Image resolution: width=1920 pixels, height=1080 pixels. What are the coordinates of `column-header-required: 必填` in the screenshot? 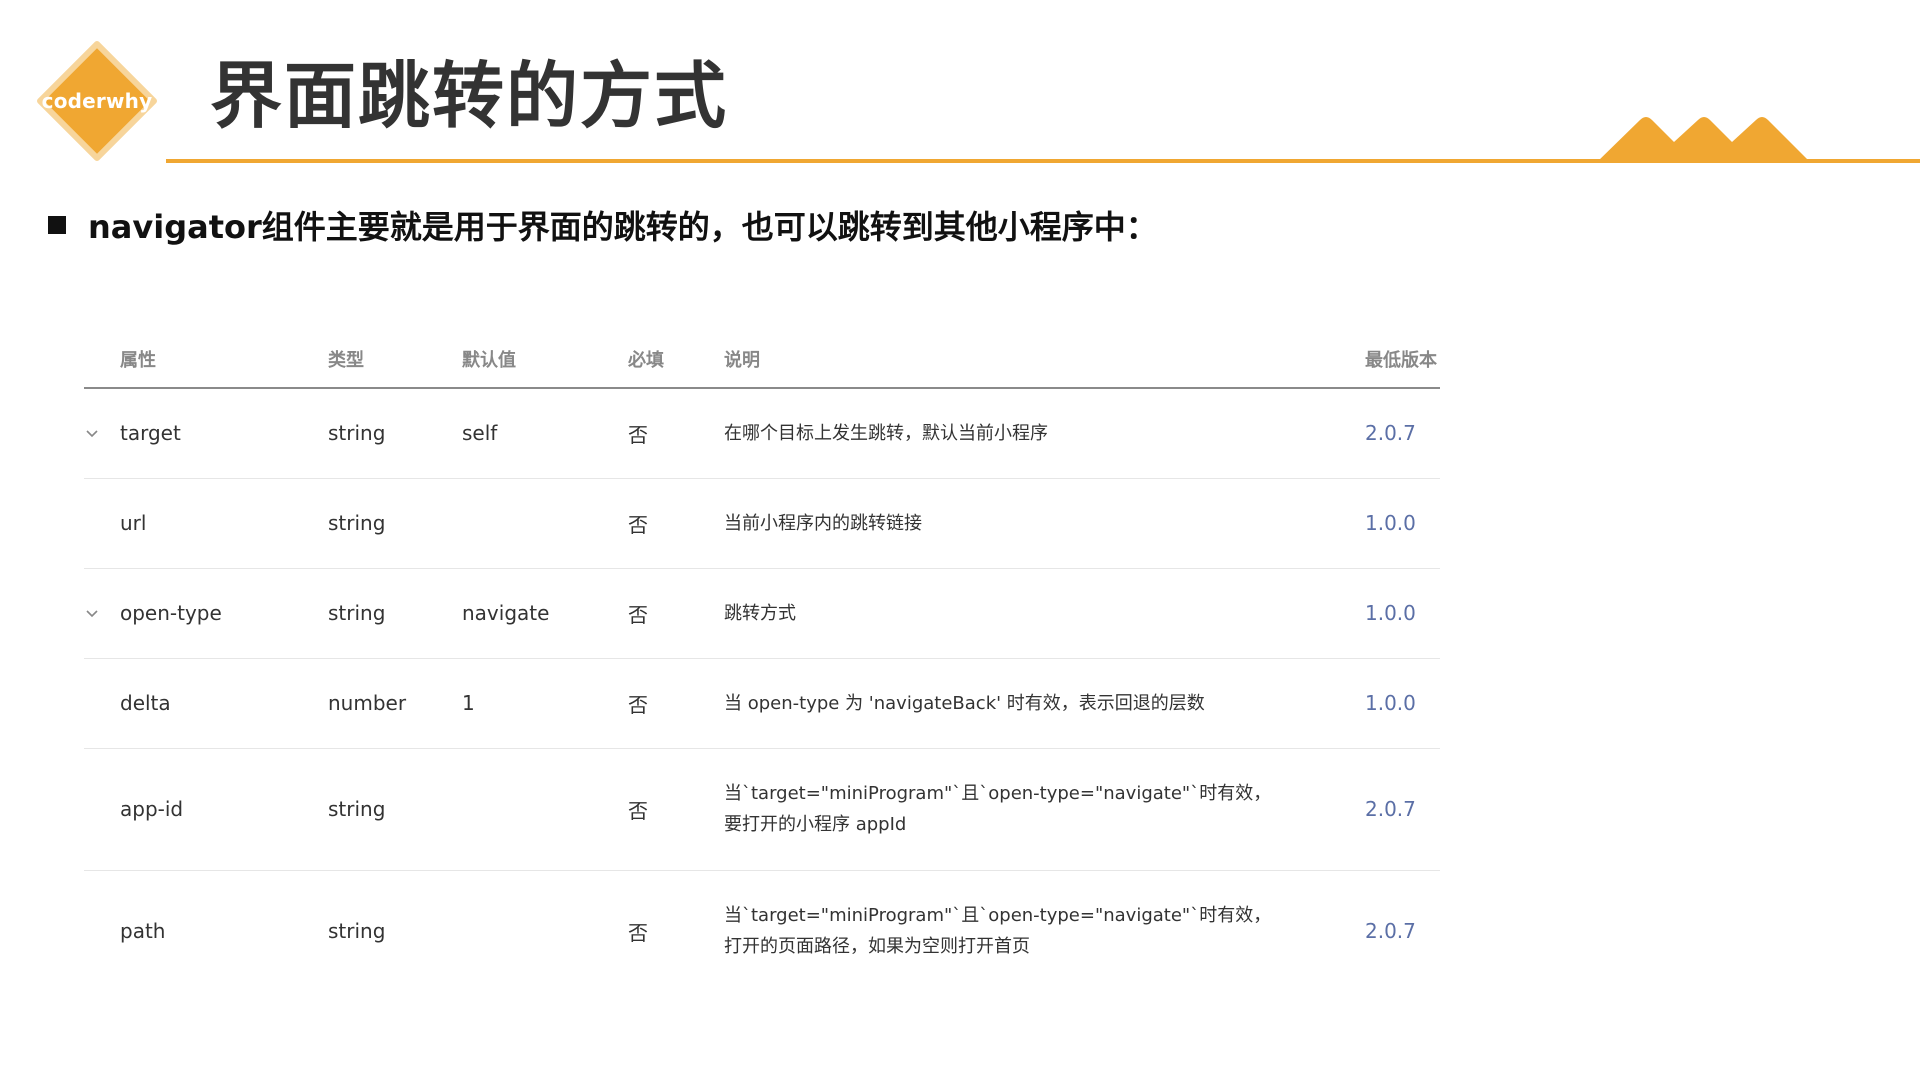 It's located at (676, 359).